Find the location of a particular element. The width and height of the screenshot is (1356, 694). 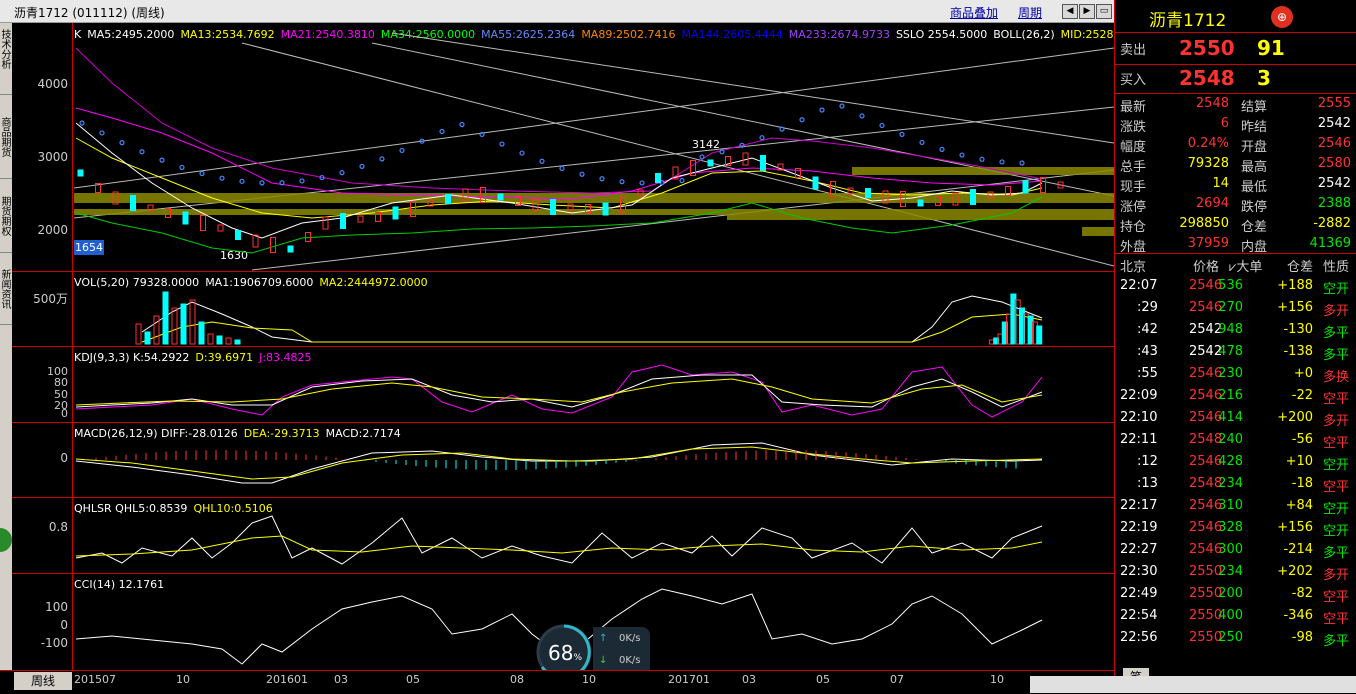

period-button: 周线 is located at coordinates (43, 681).